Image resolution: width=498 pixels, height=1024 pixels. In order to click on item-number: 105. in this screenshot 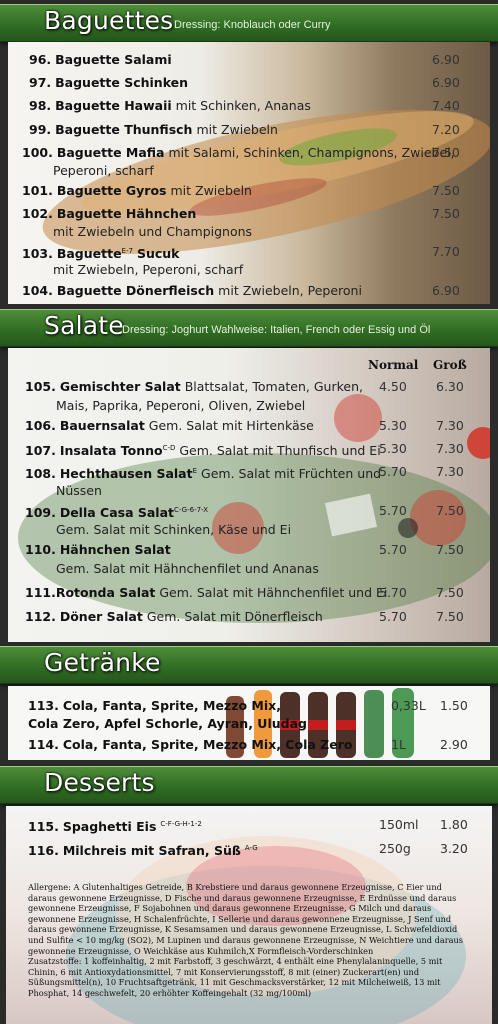, I will do `click(40, 386)`.